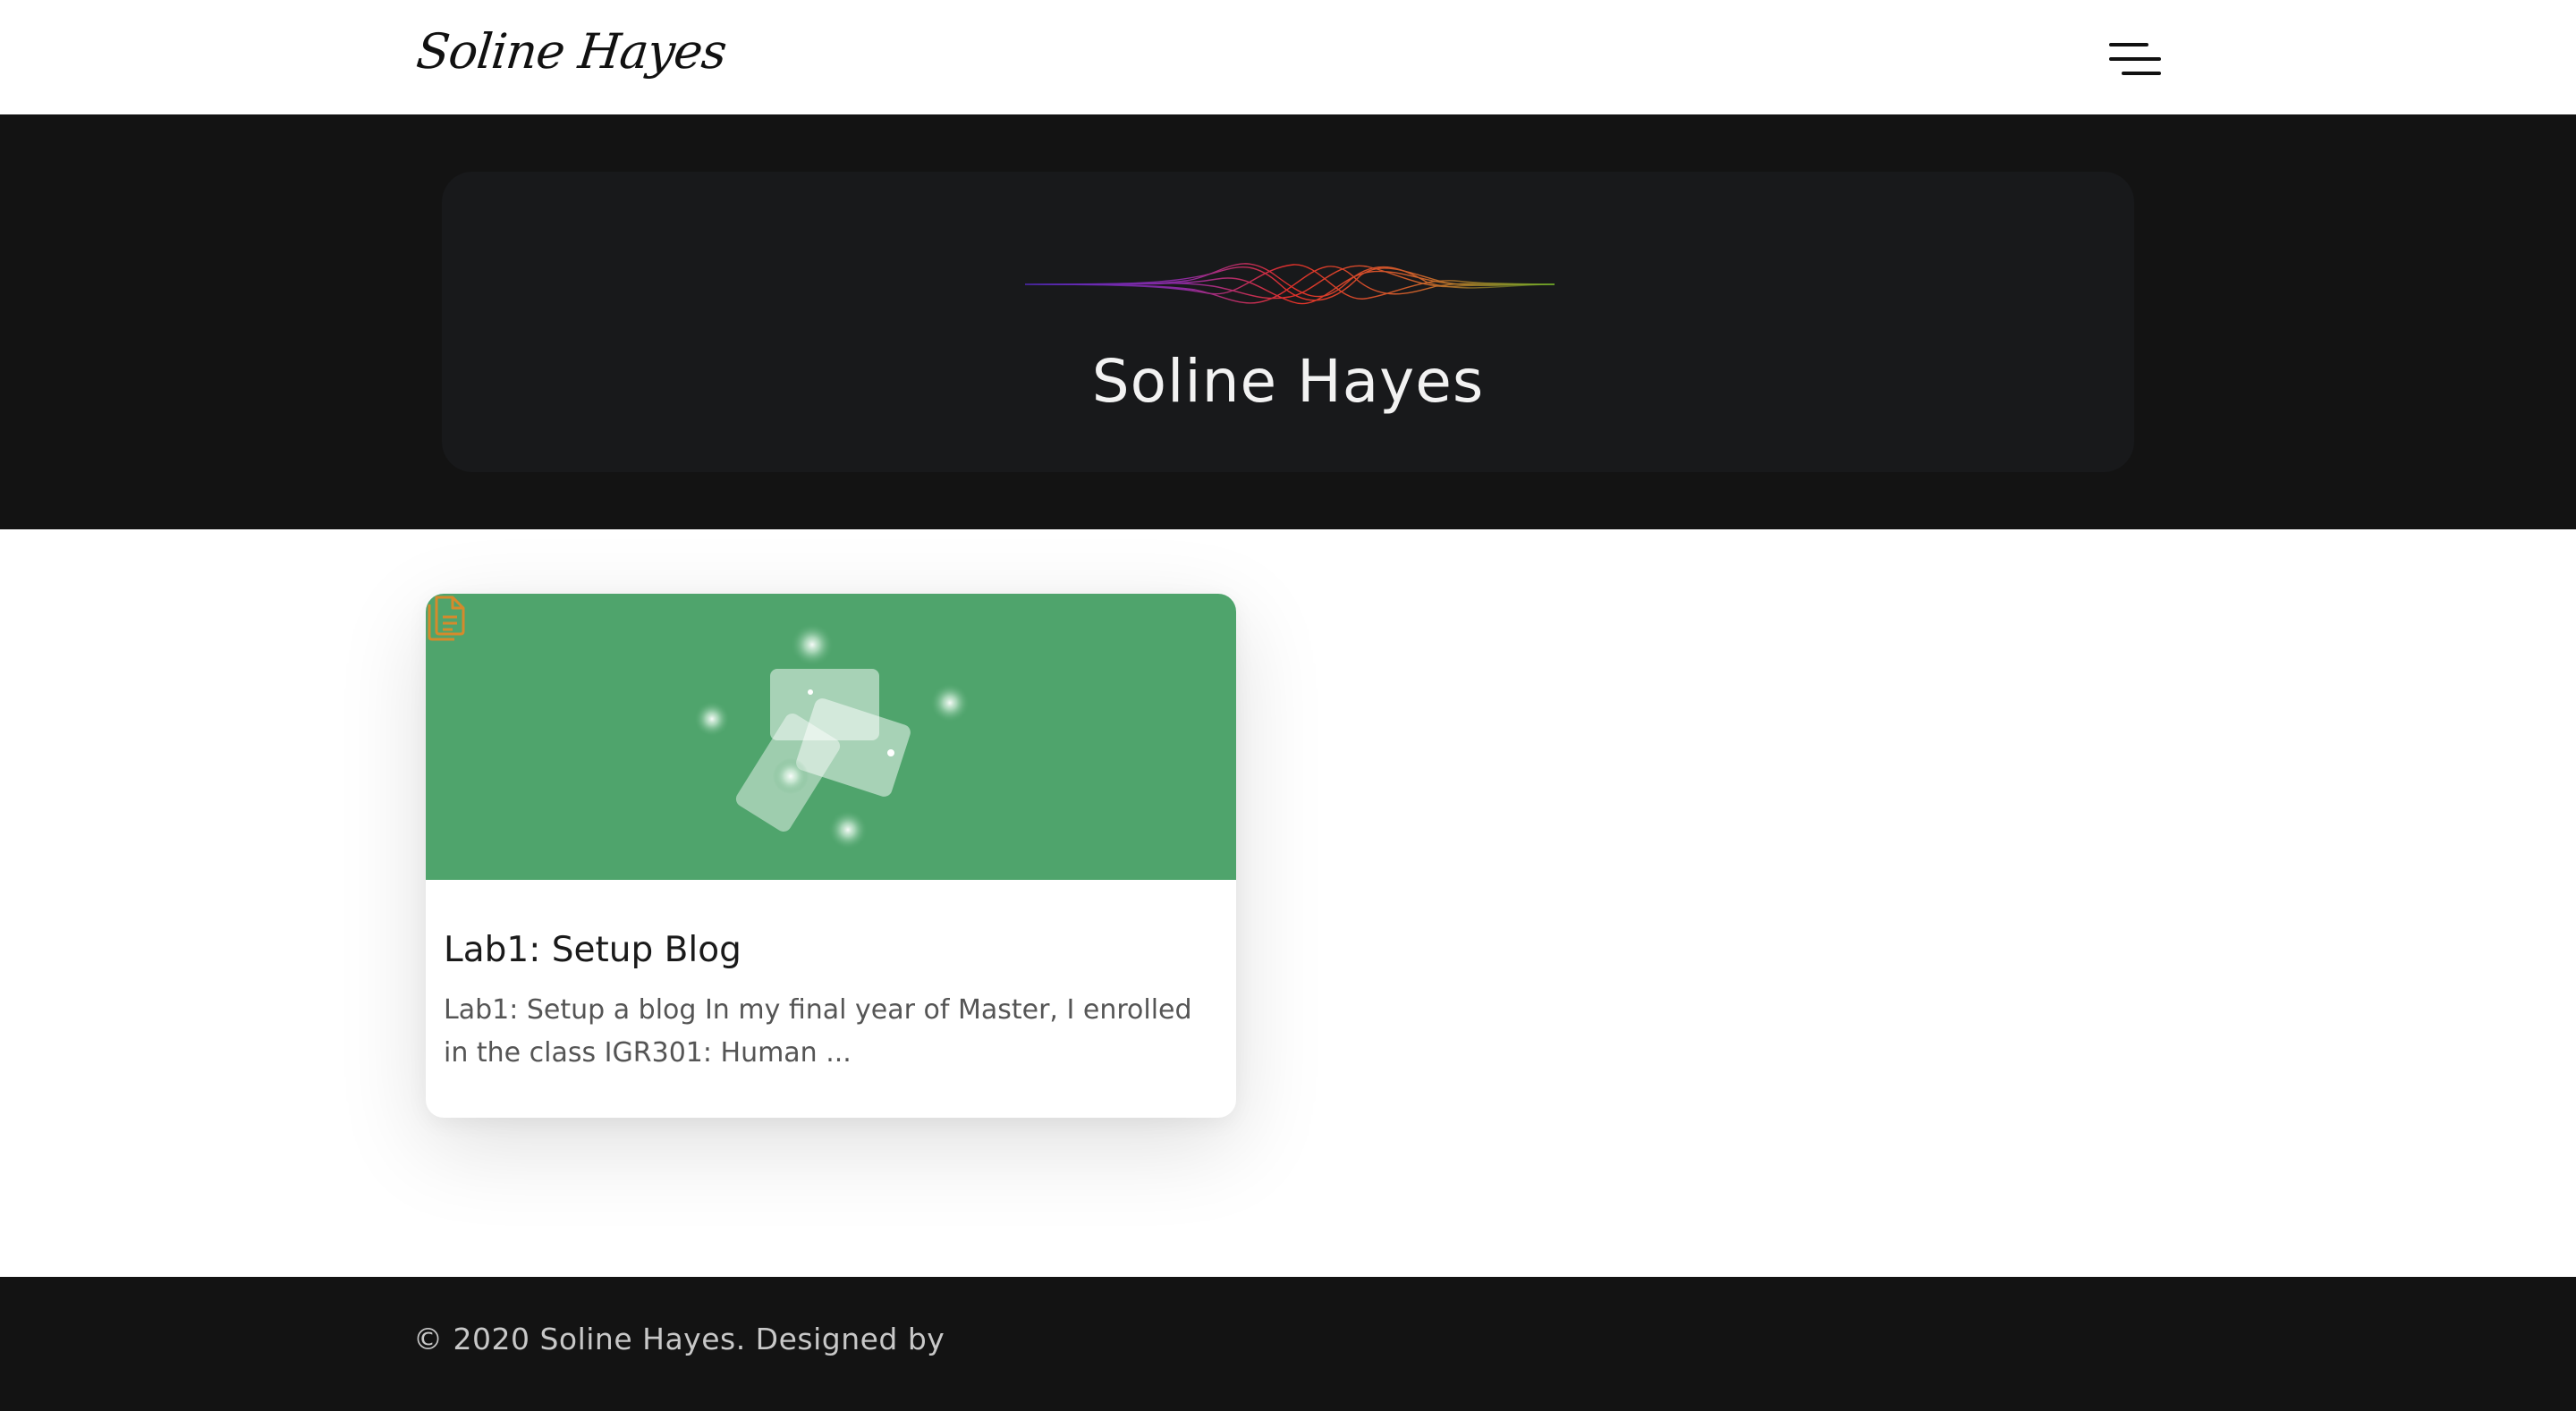 This screenshot has height=1411, width=2576. What do you see at coordinates (1288, 57) in the screenshot?
I see `site-header: Soline Hayes` at bounding box center [1288, 57].